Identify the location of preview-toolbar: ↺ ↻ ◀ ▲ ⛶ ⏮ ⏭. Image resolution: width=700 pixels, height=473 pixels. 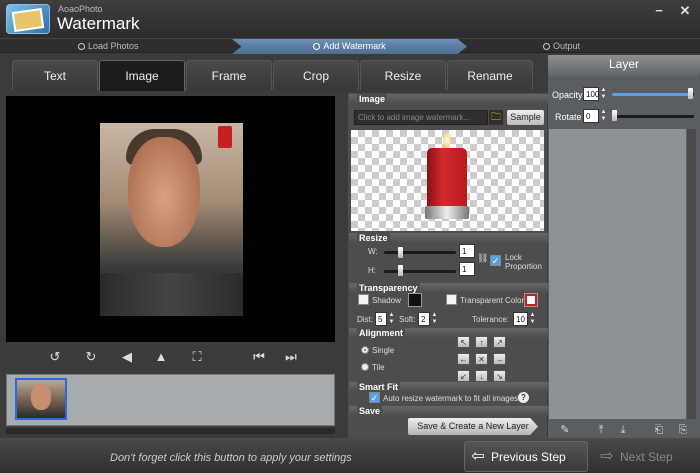
(170, 357).